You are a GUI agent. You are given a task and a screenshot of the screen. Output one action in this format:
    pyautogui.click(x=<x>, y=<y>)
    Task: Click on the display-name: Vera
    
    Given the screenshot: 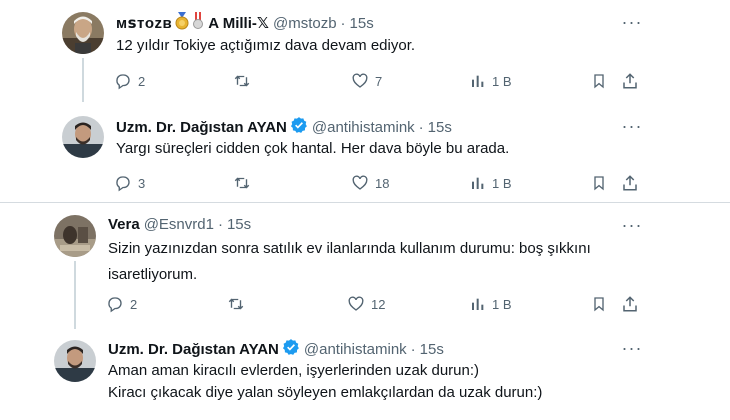 What is the action you would take?
    pyautogui.click(x=124, y=225)
    